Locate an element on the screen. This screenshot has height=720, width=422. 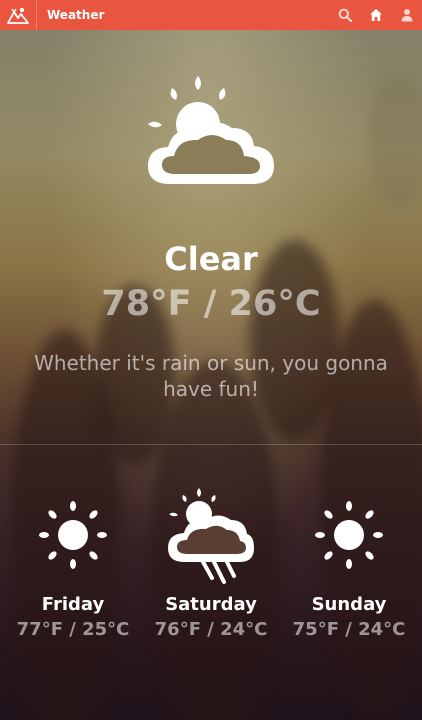
home-button is located at coordinates (375, 15).